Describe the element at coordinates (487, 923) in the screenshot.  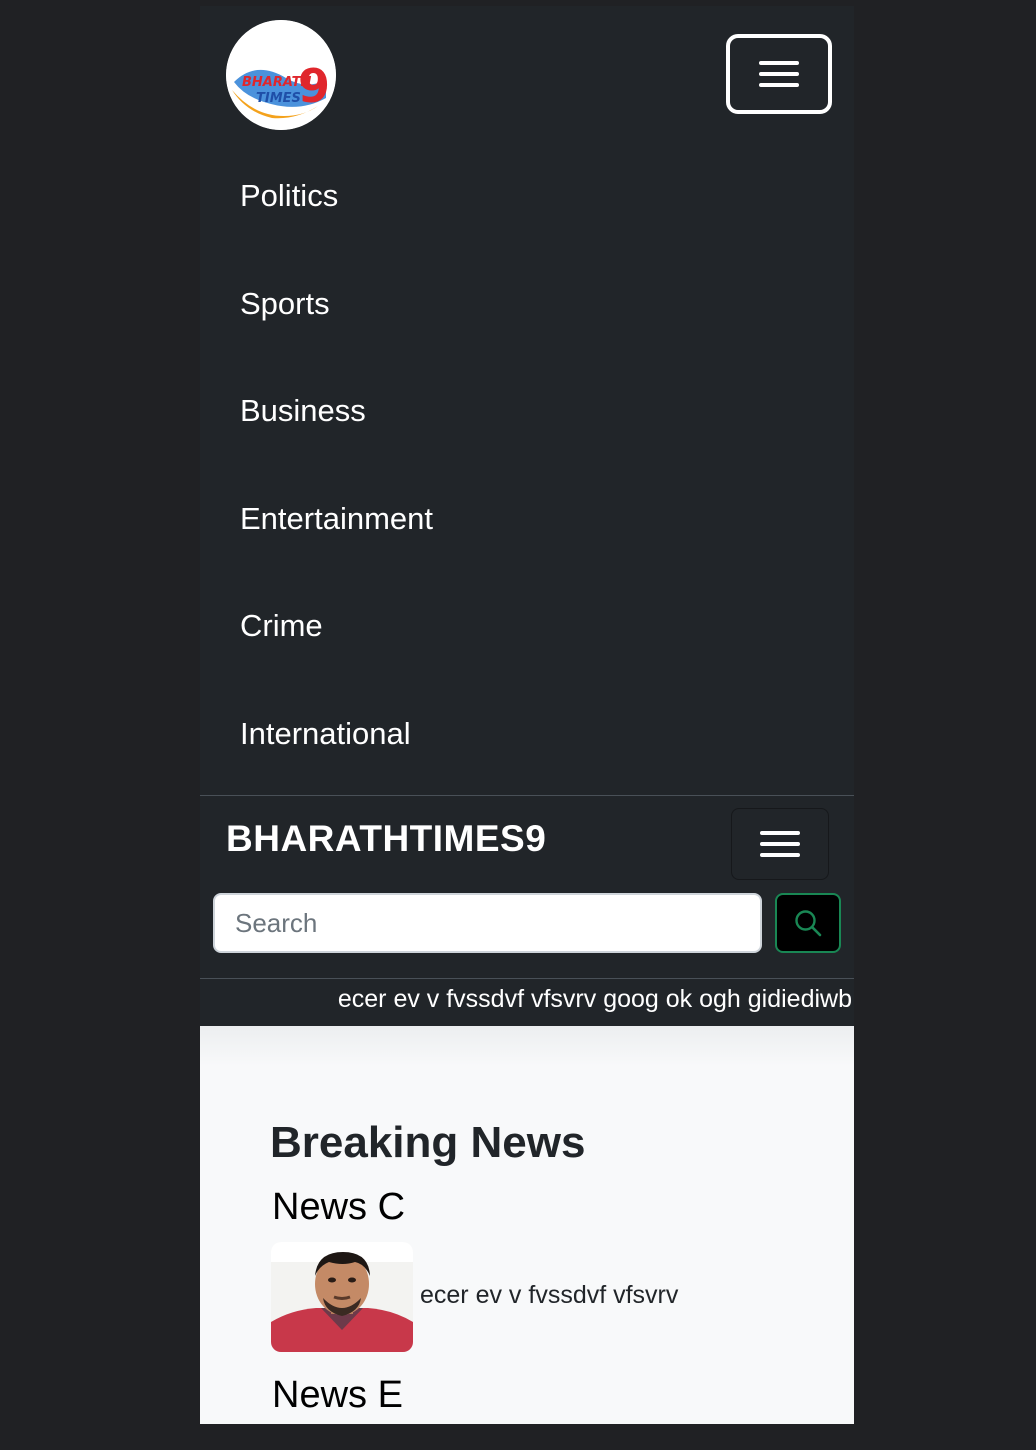
I see `search-input` at that location.